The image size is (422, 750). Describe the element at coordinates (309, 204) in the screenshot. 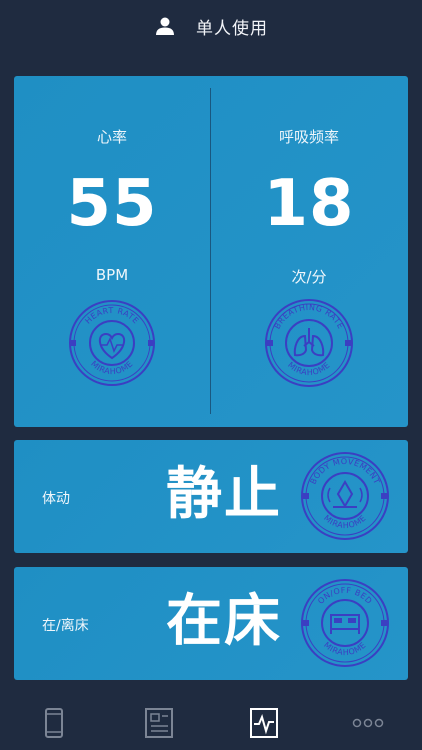

I see `breathing-rate-value: 18` at that location.